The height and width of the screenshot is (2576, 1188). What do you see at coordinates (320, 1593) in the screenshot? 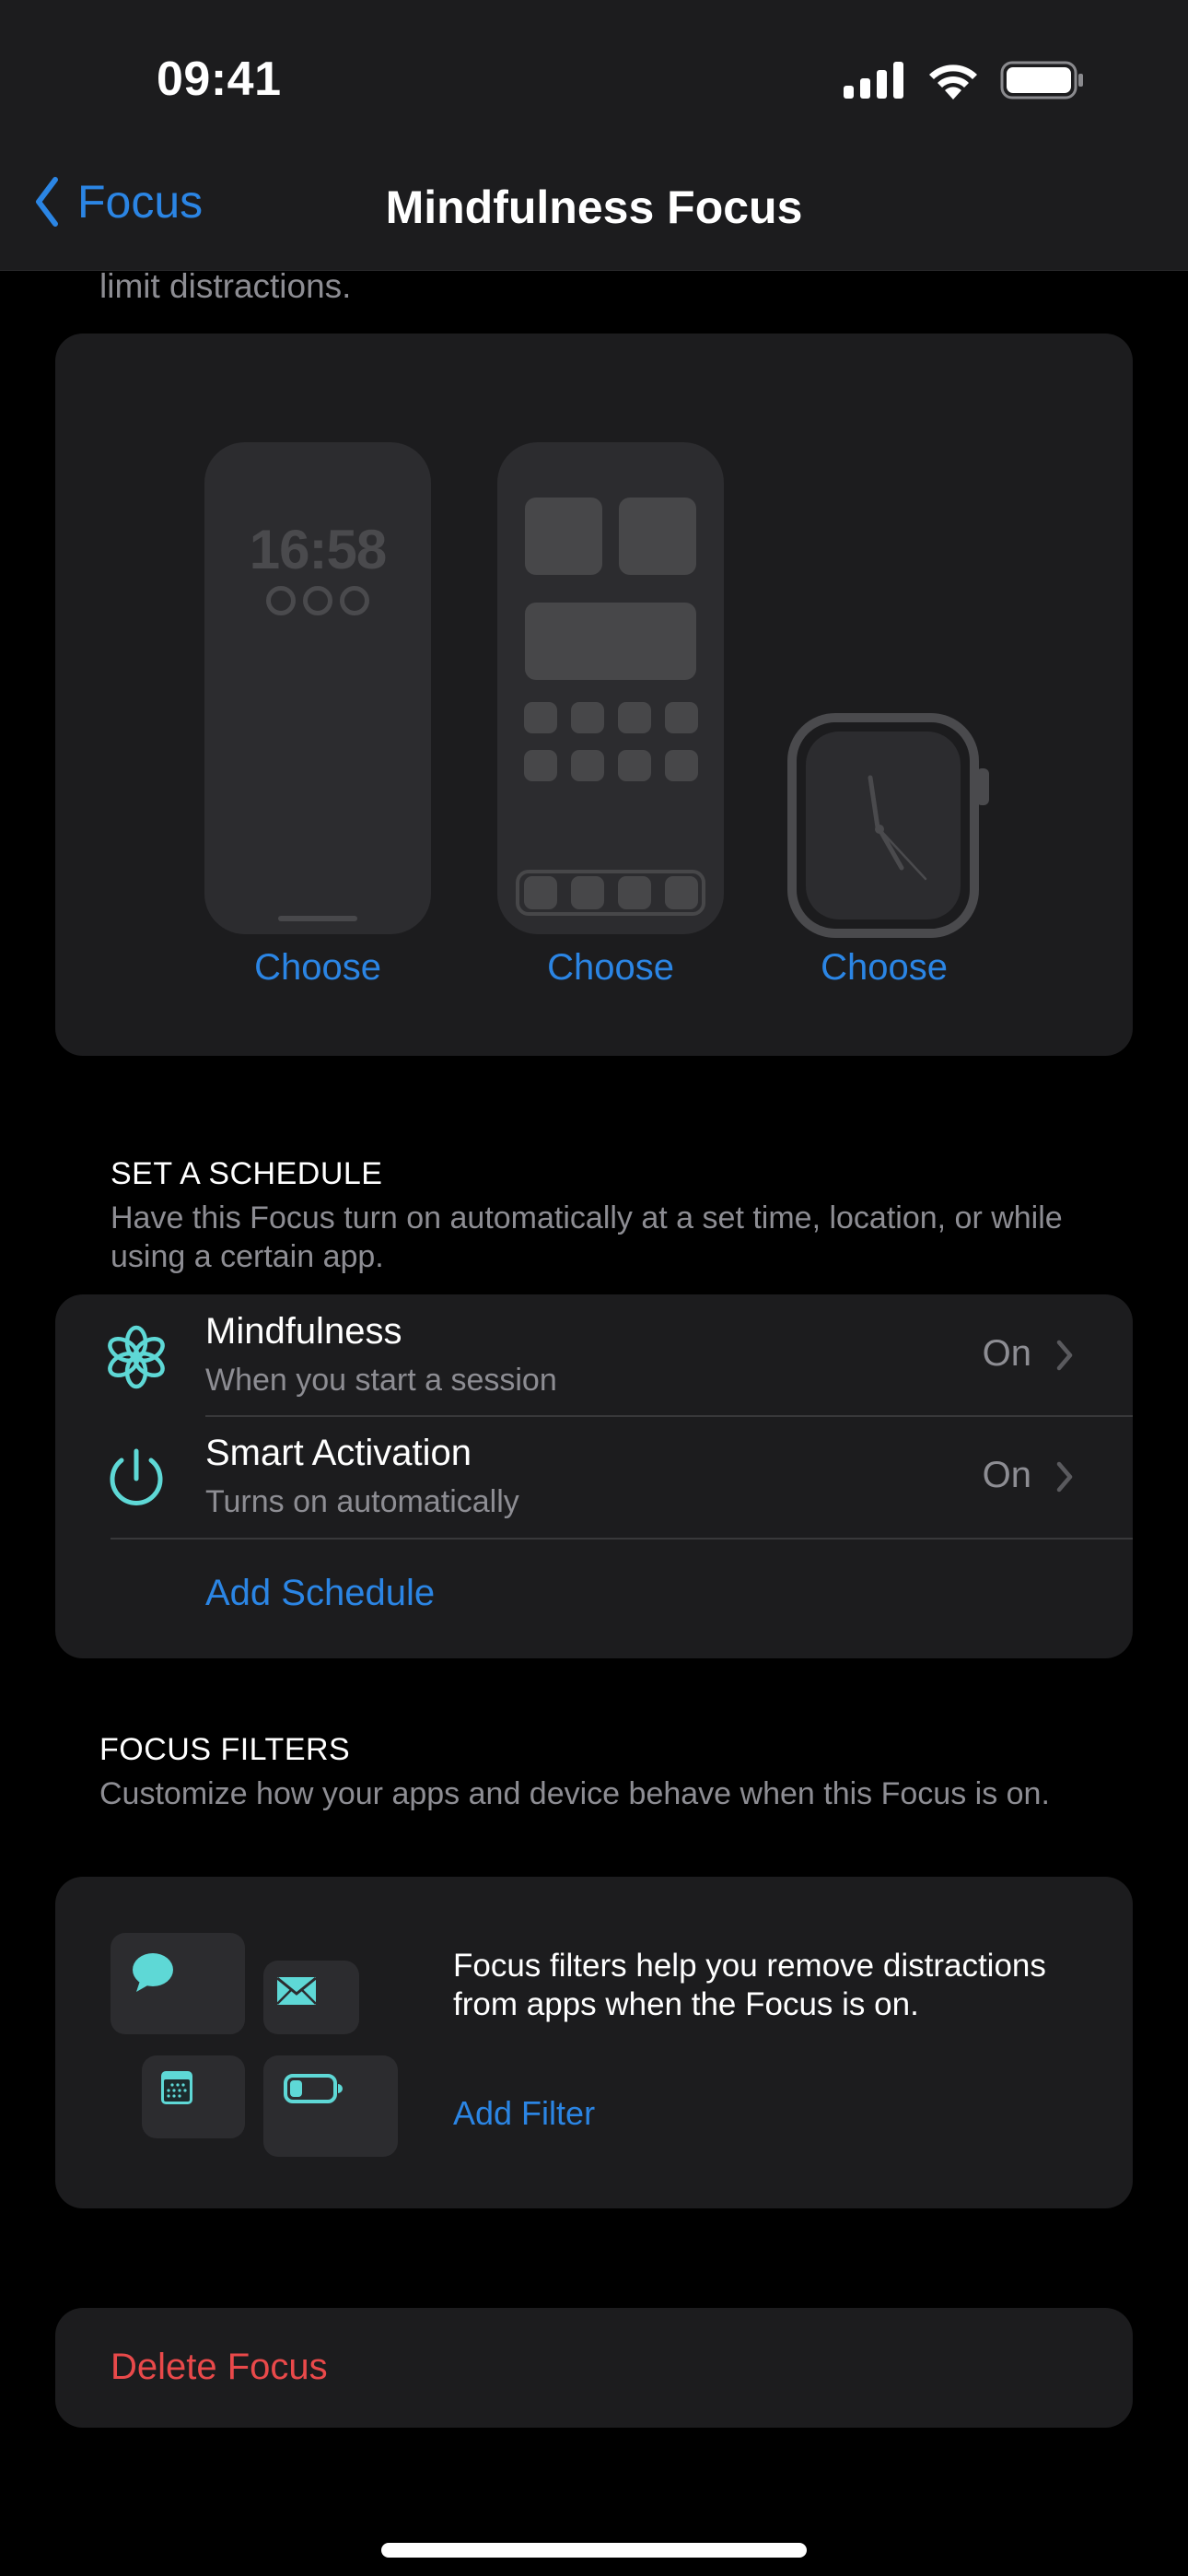
I see `add-schedule-button: Add Schedule` at bounding box center [320, 1593].